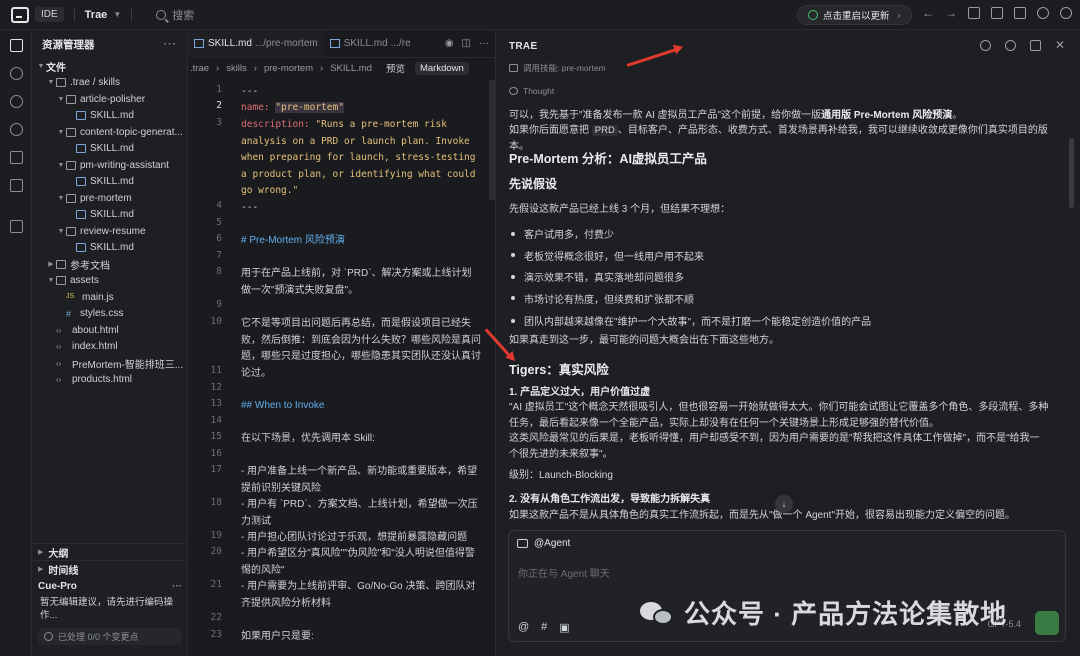 The height and width of the screenshot is (656, 1080). I want to click on bullet-item: 老板觉得概念很好，但一线用户用不起来, so click(607, 255).